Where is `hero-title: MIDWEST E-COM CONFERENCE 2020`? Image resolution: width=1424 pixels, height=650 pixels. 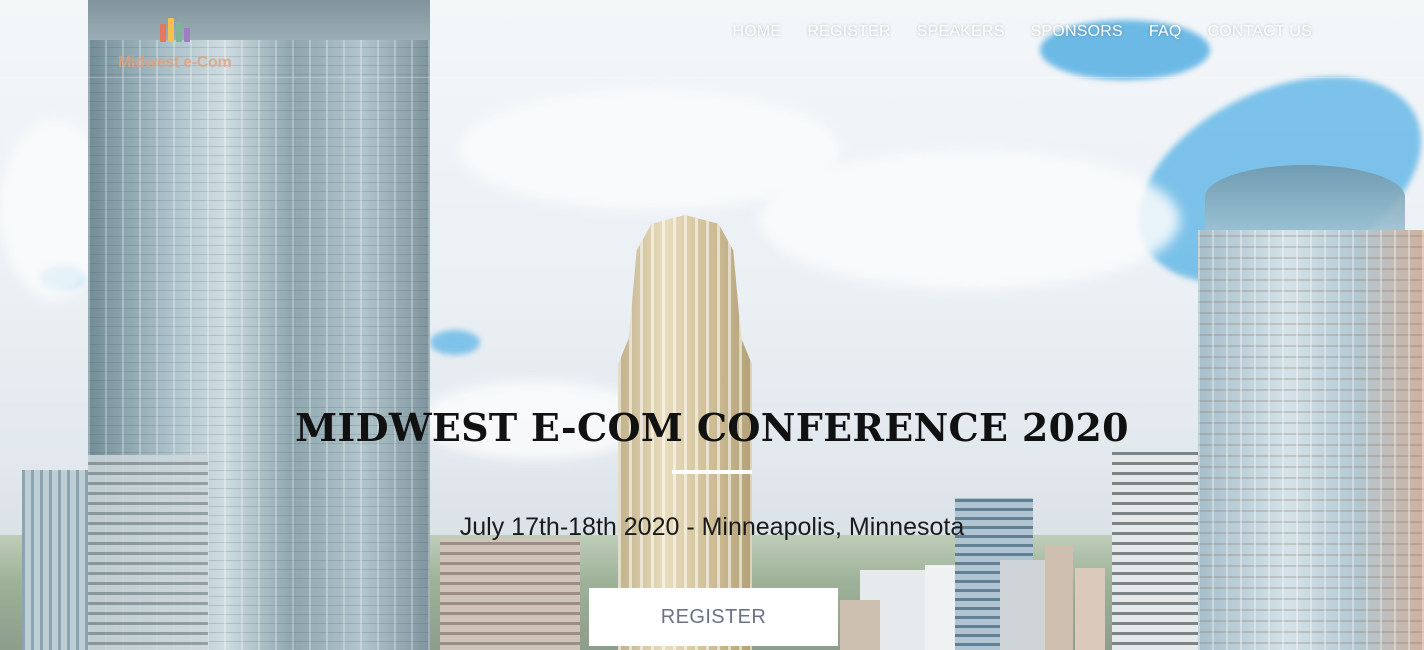
hero-title: MIDWEST E-COM CONFERENCE 2020 is located at coordinates (712, 427).